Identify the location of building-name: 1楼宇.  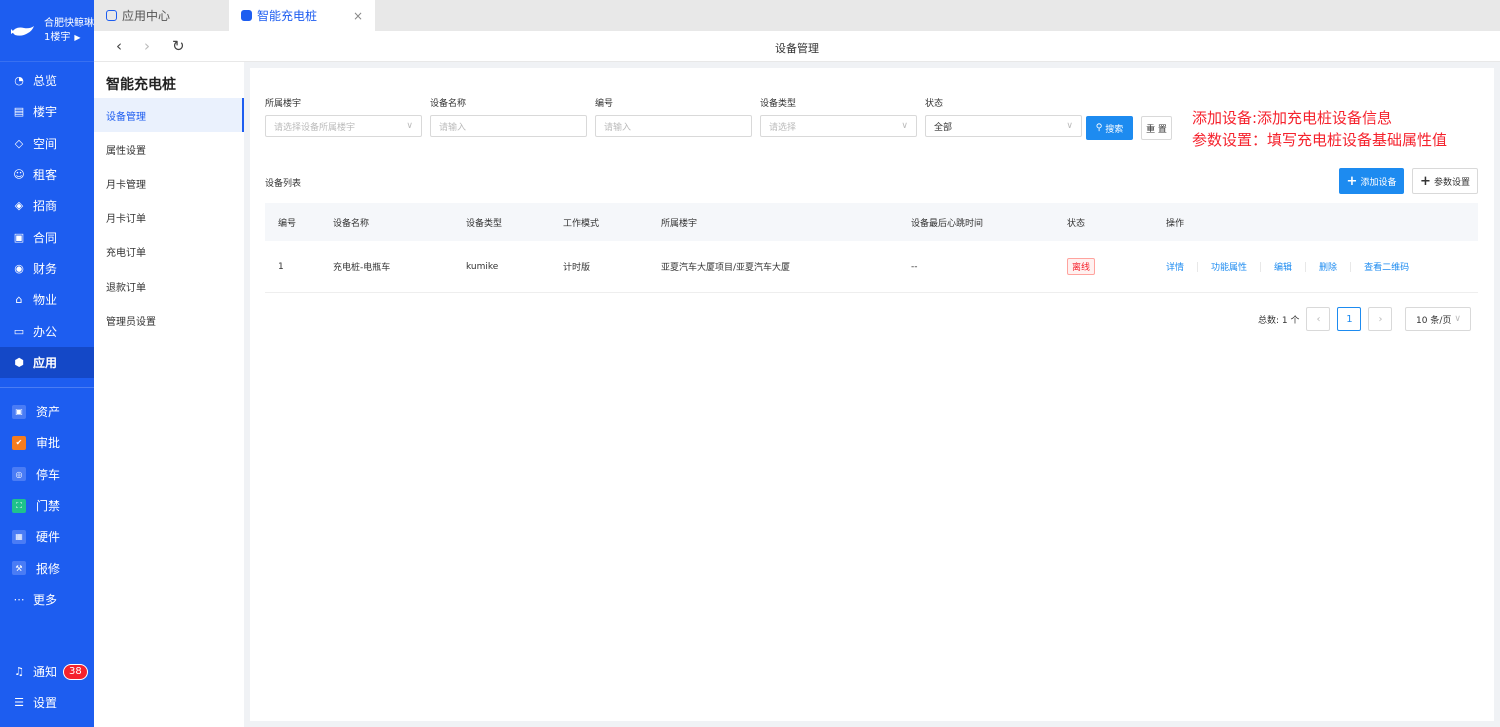
(57, 37).